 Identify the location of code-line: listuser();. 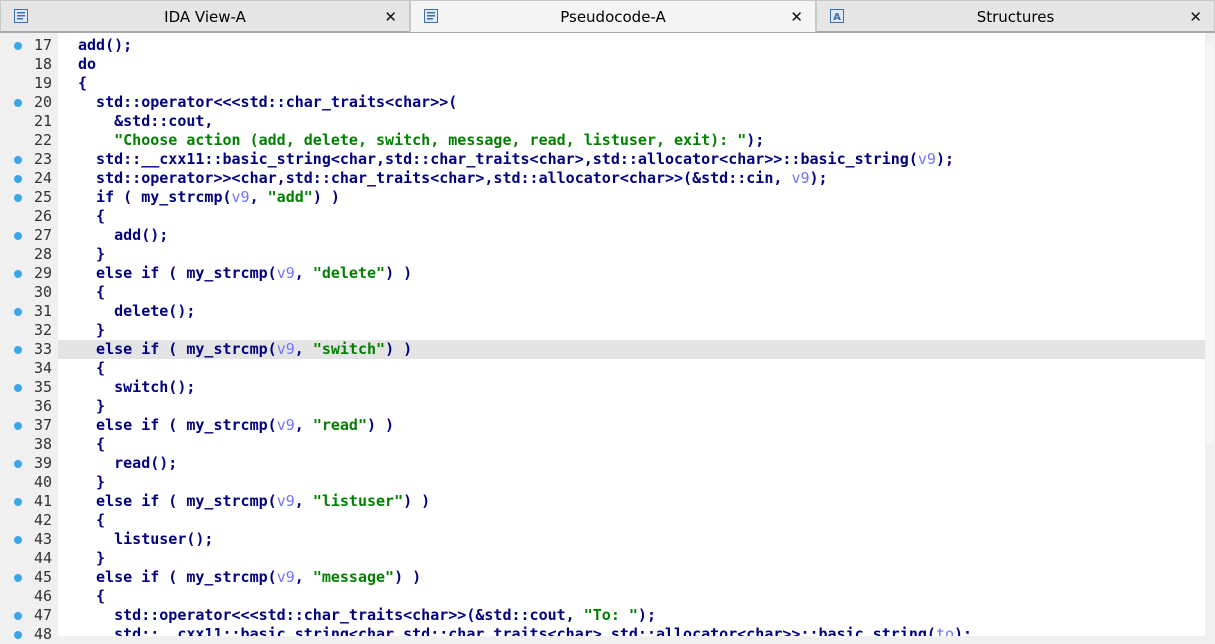
(631, 539).